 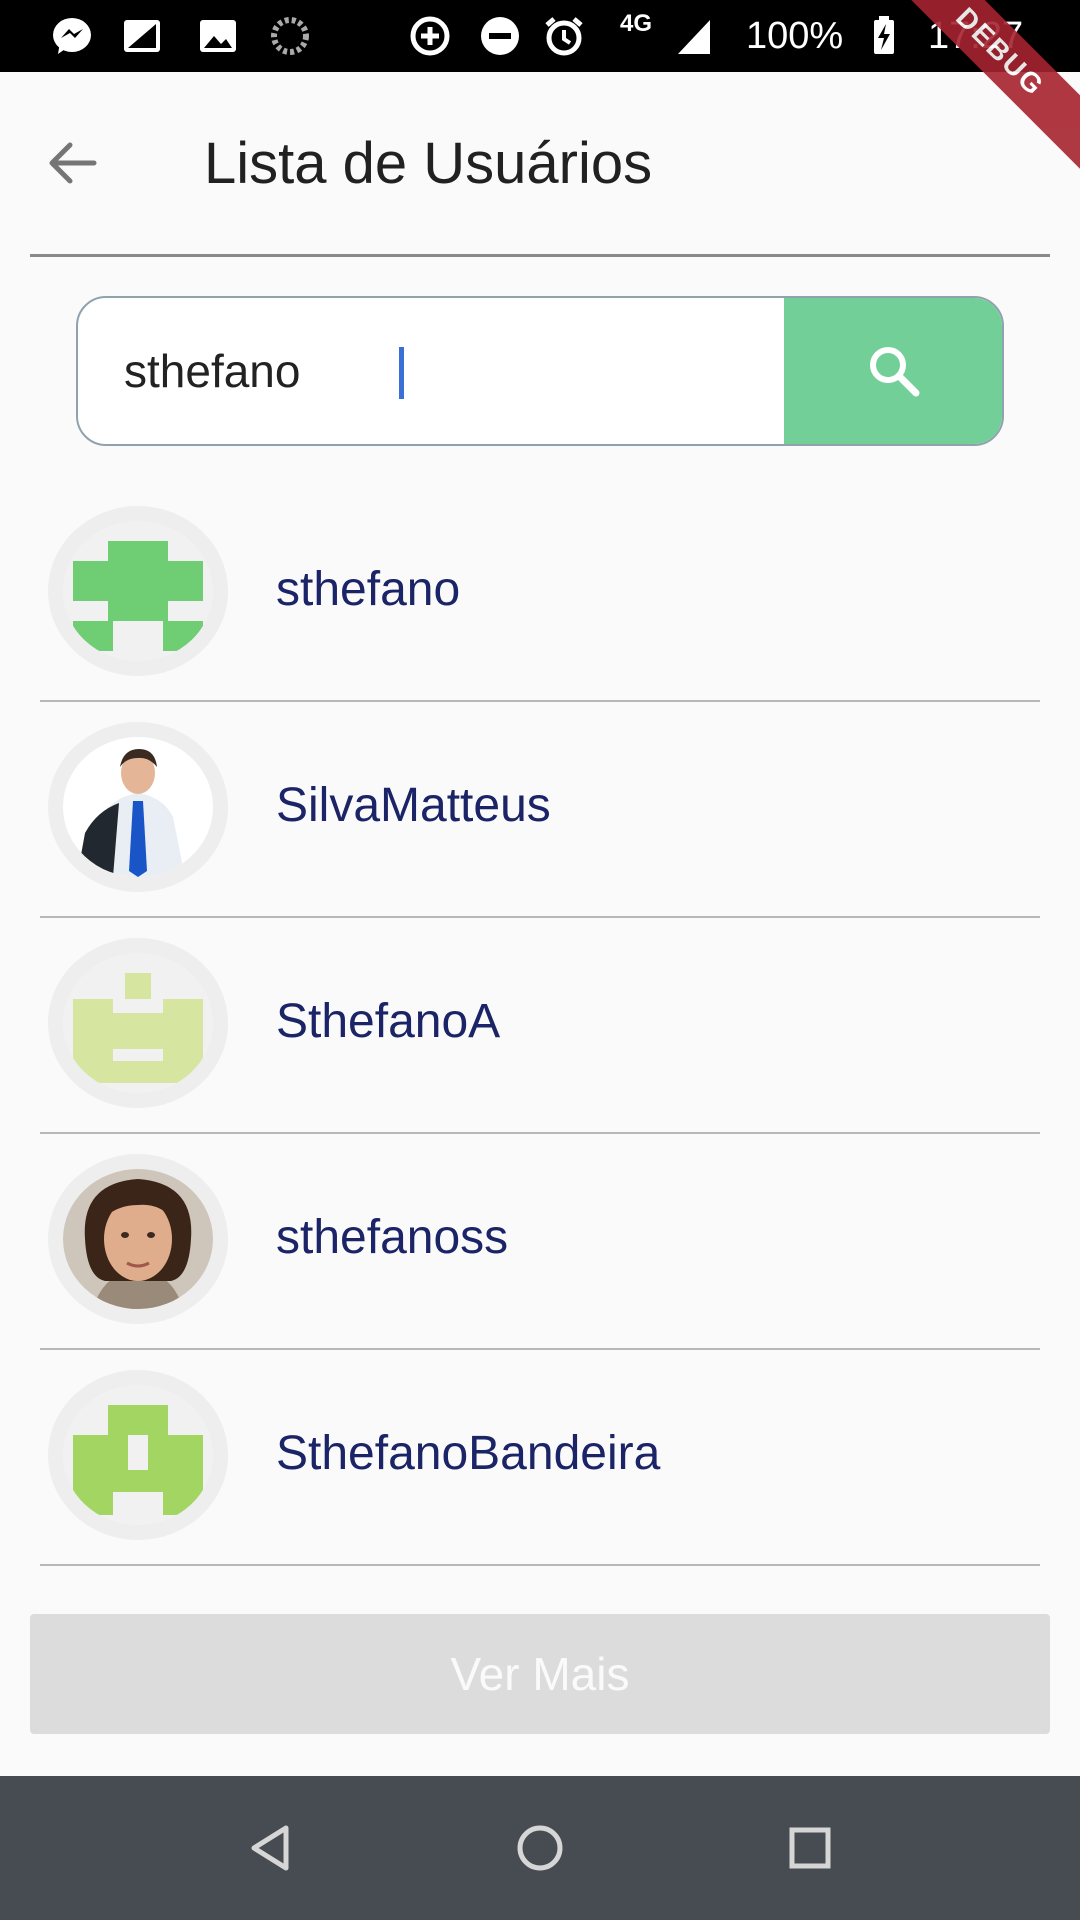 I want to click on battery-percent: 100%, so click(x=795, y=36).